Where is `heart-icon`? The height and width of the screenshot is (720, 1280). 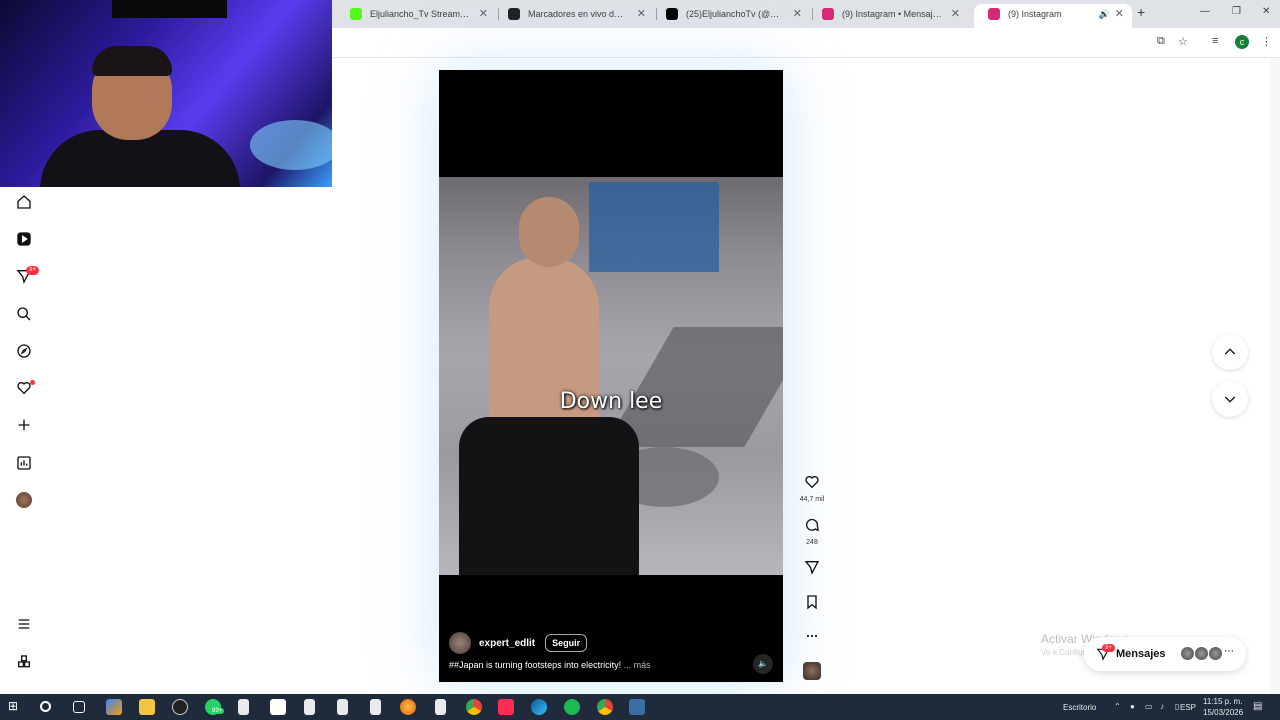
heart-icon is located at coordinates (812, 482).